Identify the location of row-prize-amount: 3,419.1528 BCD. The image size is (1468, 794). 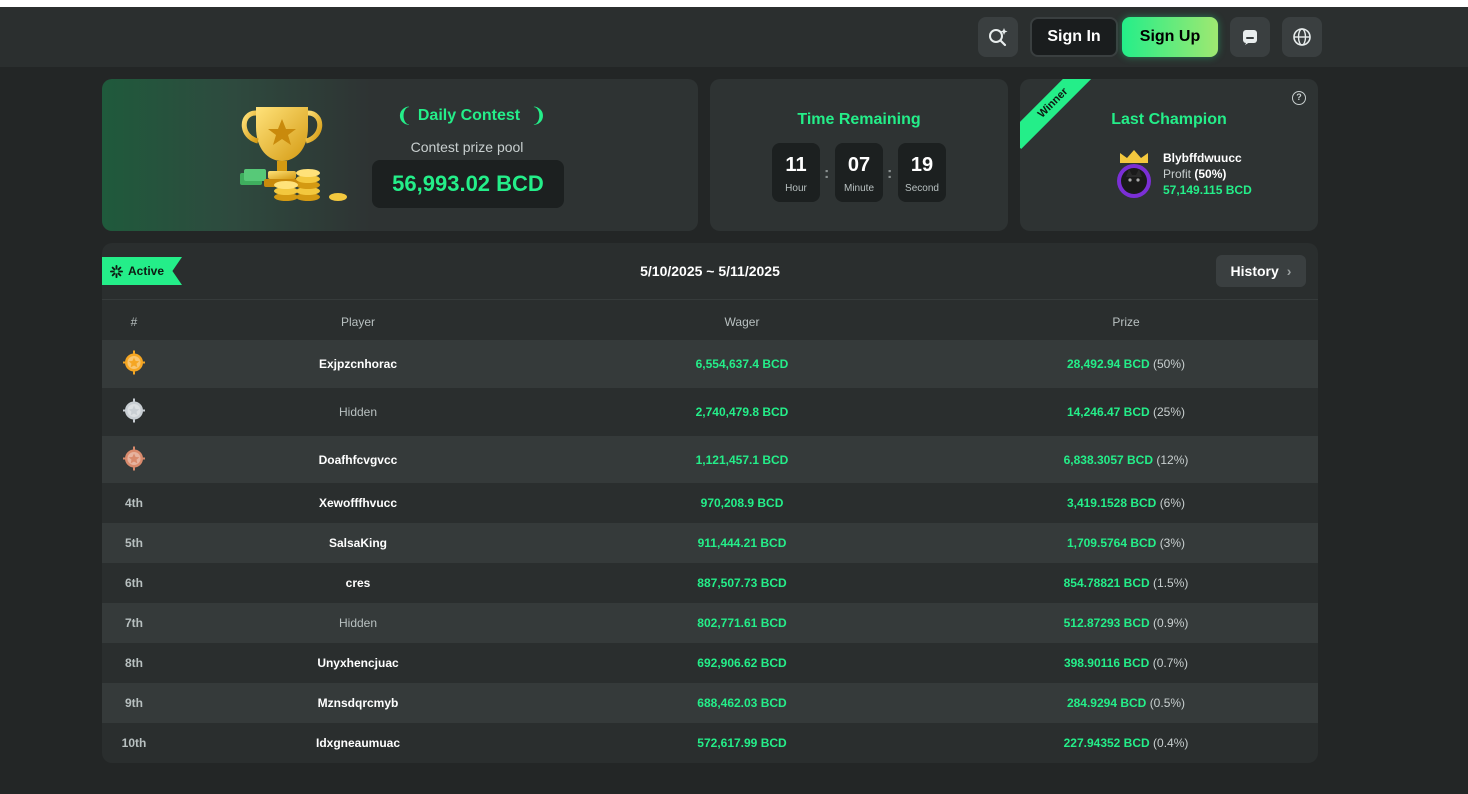
(1111, 503).